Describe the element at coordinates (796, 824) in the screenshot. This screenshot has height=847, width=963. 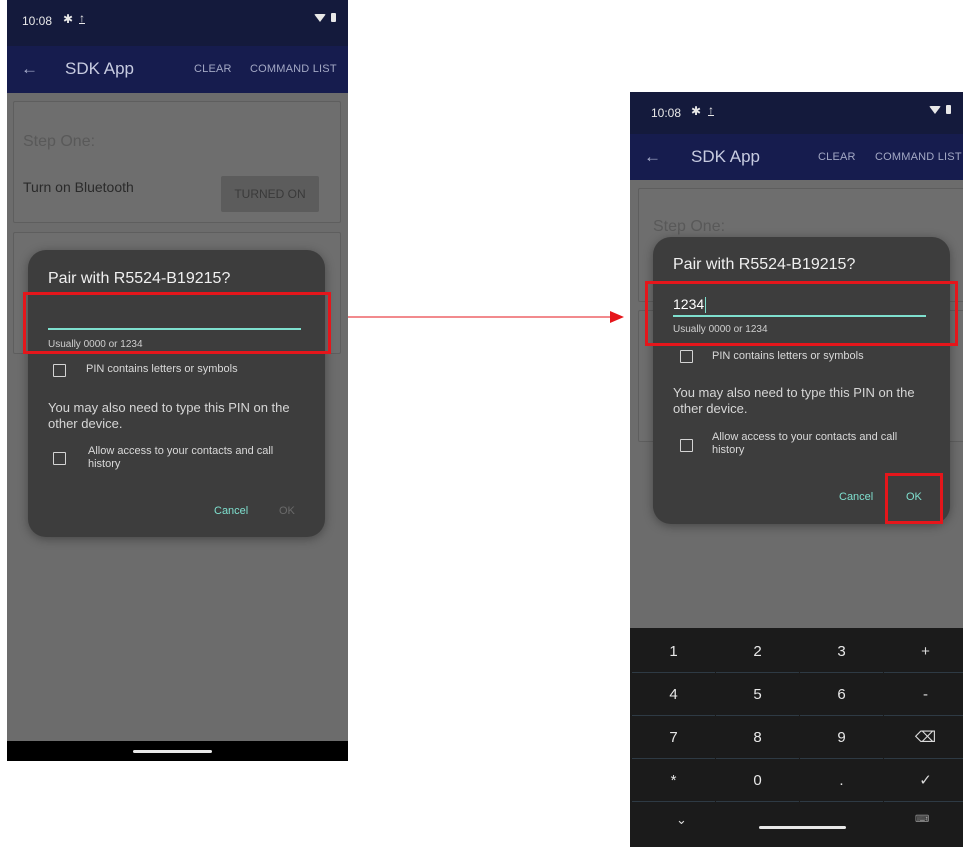
I see `keyboard-nav-row: ⌄ ⌨` at that location.